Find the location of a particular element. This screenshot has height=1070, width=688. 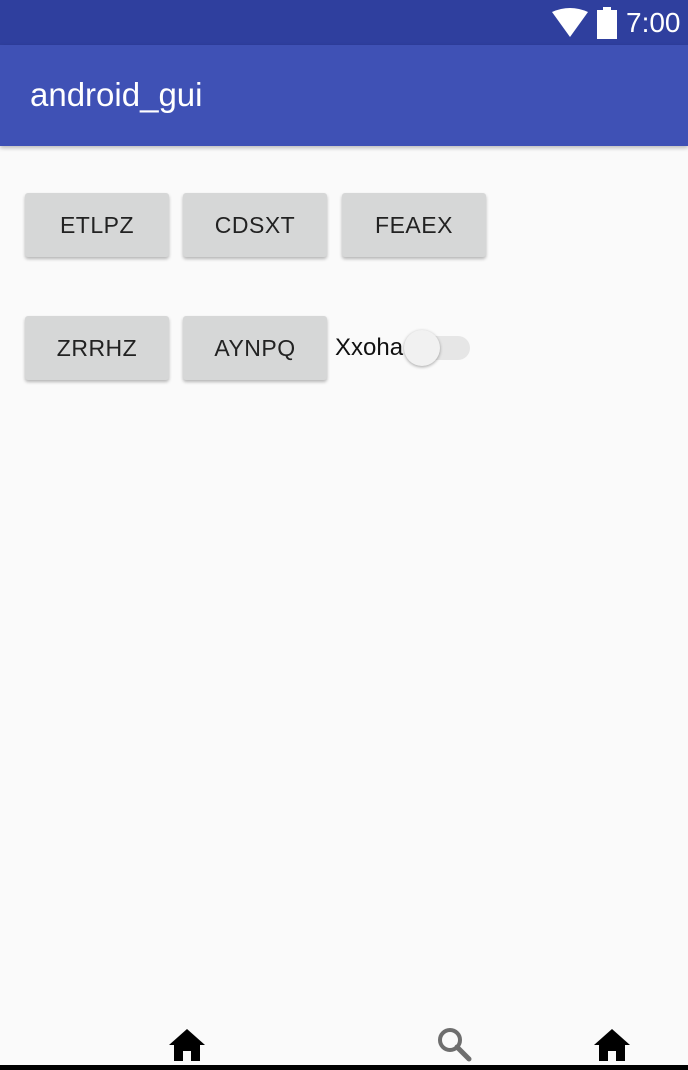

button-etlpz: ETLPZ is located at coordinates (97, 225).